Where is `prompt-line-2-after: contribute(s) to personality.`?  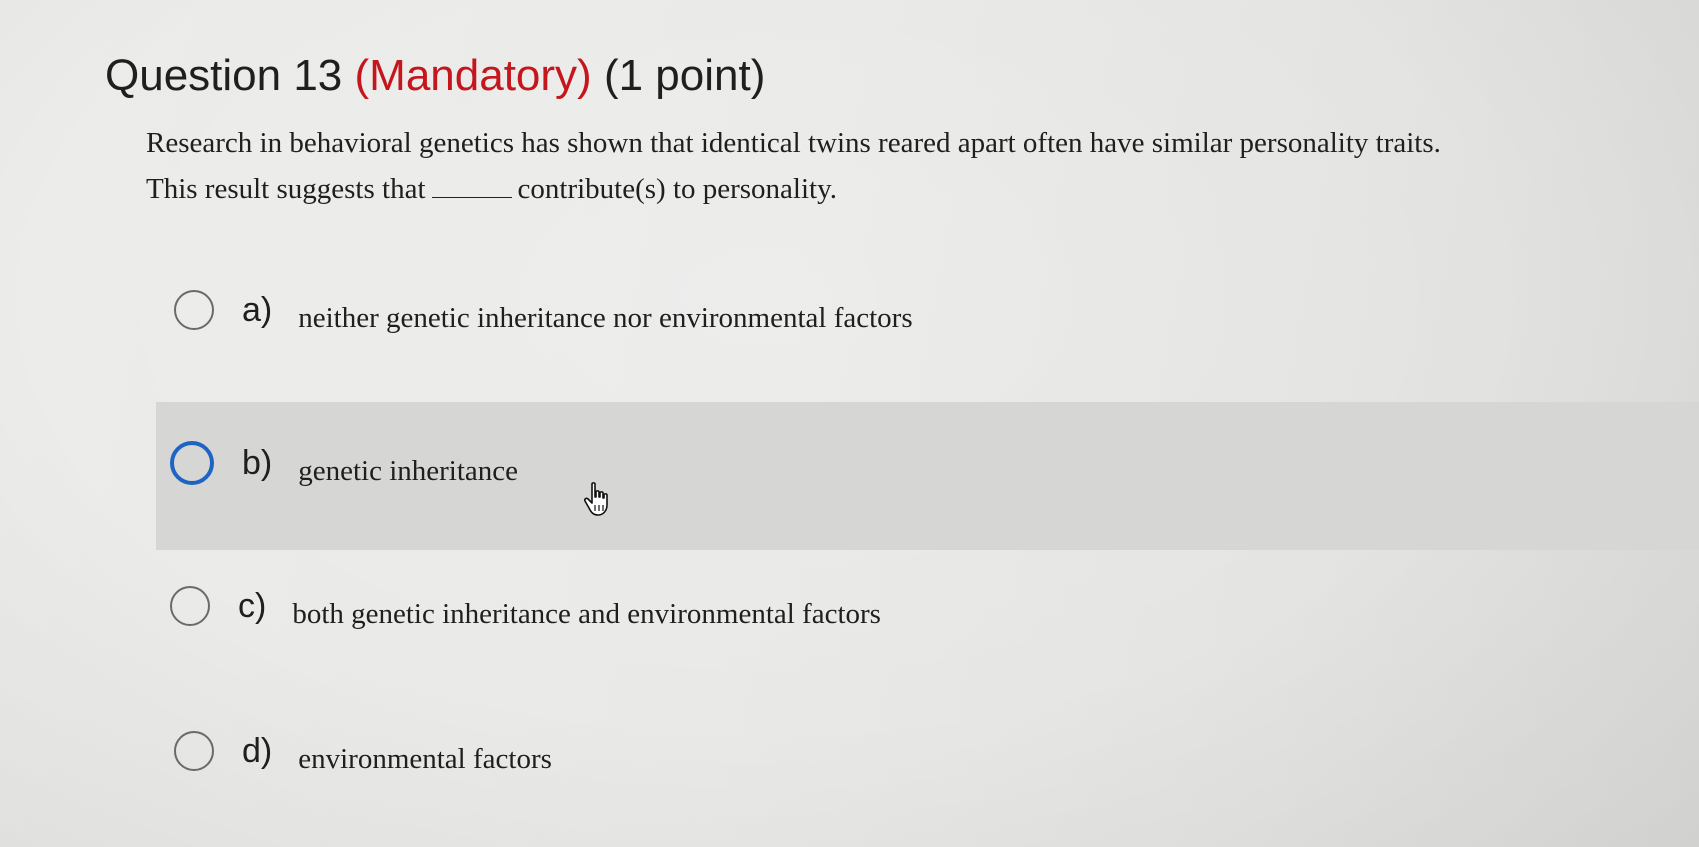
prompt-line-2-after: contribute(s) to personality. is located at coordinates (677, 189).